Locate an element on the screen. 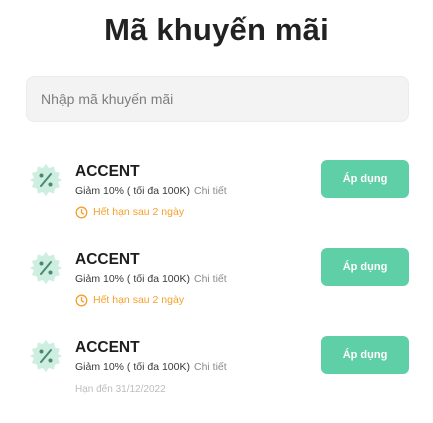  promo-code-search is located at coordinates (217, 99).